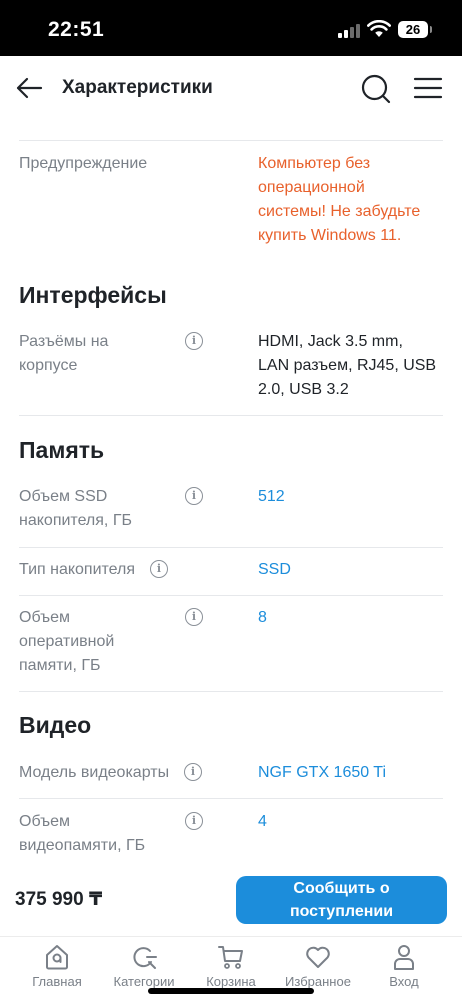 The height and width of the screenshot is (999, 462). I want to click on spec-label-drive-type: Тип накопителя, so click(77, 569).